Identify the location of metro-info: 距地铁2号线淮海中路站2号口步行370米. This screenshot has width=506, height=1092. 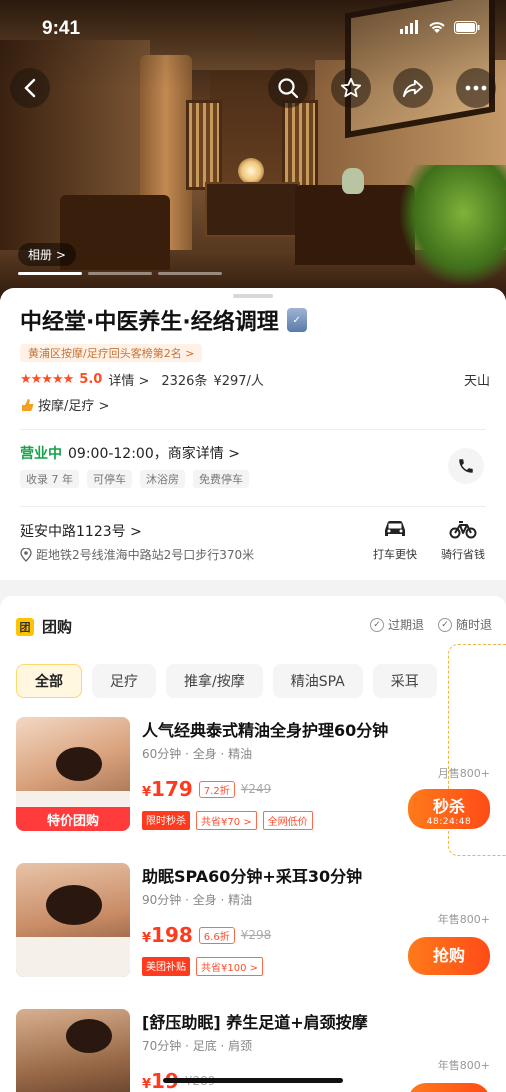
(137, 554).